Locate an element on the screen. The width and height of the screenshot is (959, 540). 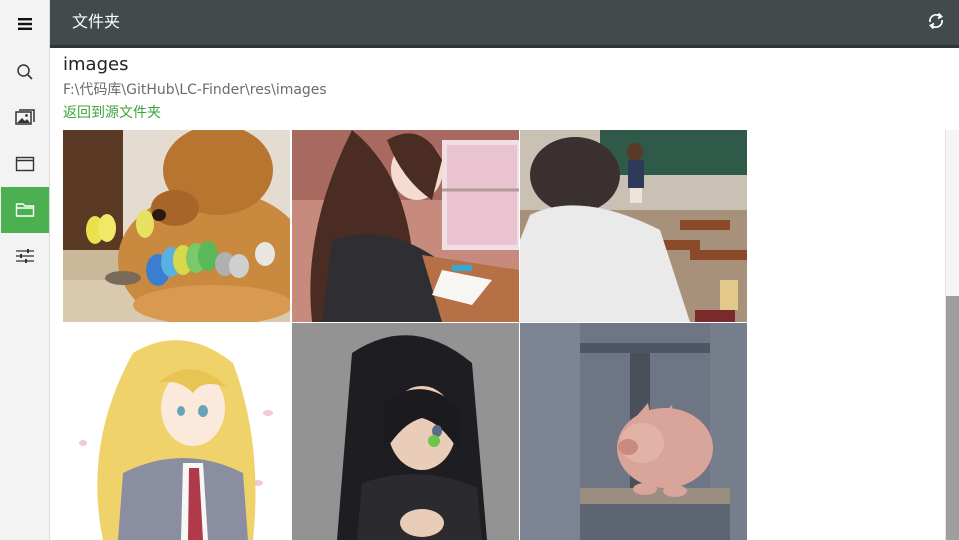
thumbnail-anime-classroom is located at coordinates (633, 226).